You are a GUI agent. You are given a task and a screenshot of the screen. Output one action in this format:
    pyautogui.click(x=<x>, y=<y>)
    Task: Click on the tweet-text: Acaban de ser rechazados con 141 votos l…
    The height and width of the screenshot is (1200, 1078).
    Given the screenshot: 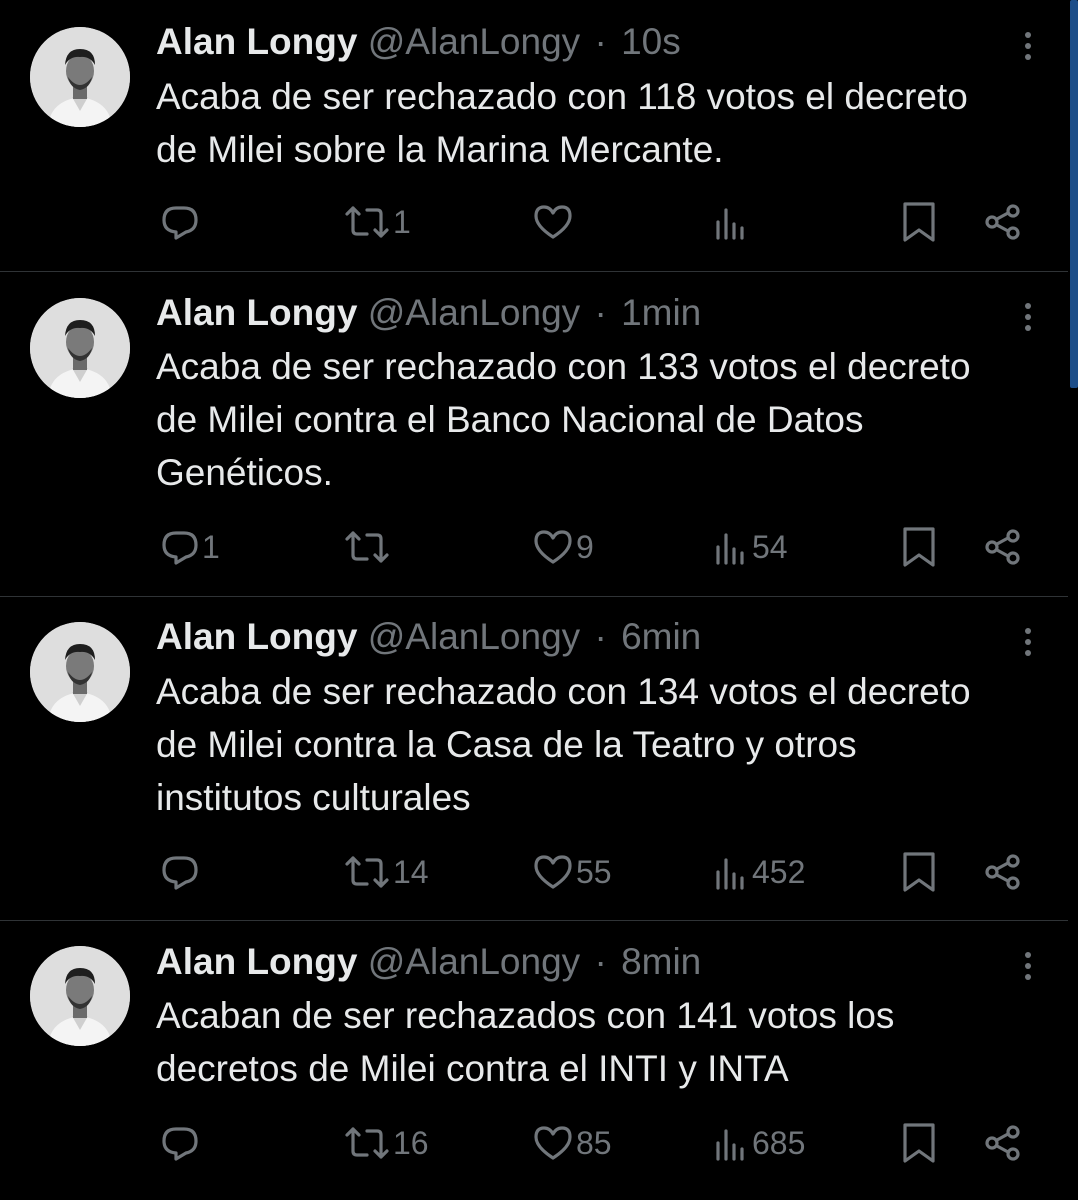 What is the action you would take?
    pyautogui.click(x=606, y=1042)
    